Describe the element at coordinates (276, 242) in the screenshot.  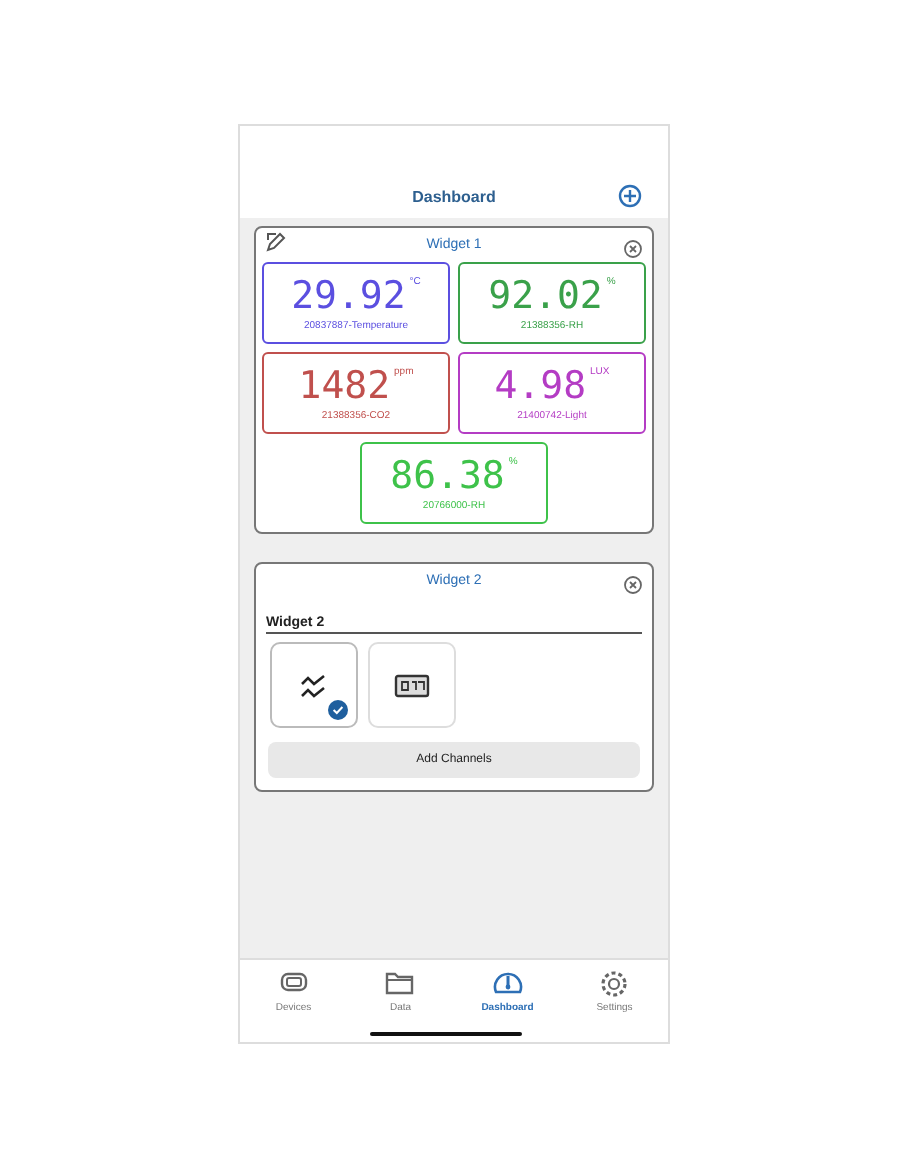
I see `edit-icon` at that location.